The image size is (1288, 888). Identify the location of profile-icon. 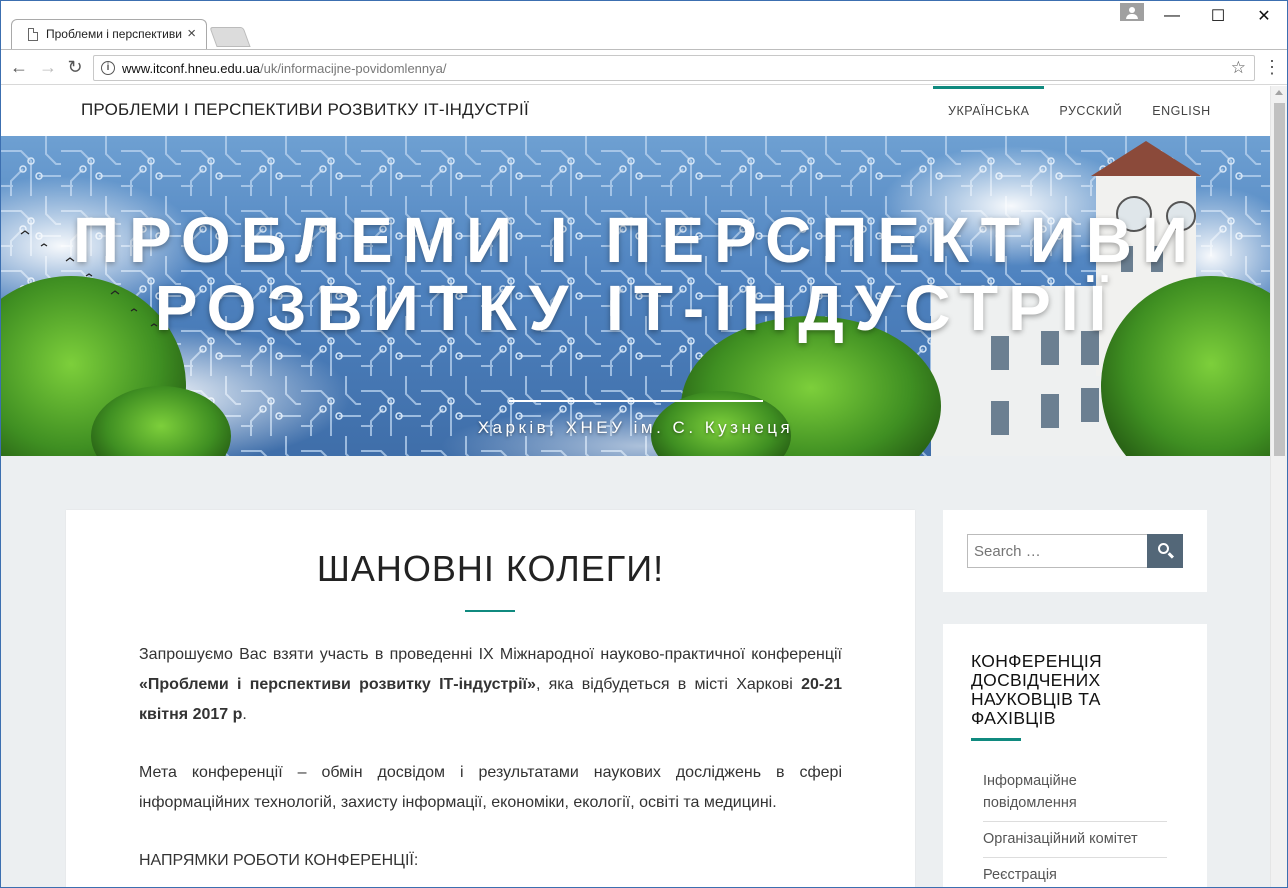
(1132, 12).